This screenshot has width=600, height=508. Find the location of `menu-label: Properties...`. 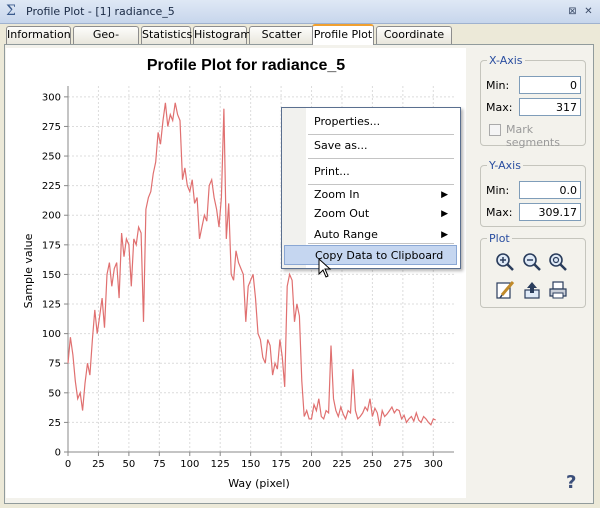

menu-label: Properties... is located at coordinates (347, 121).